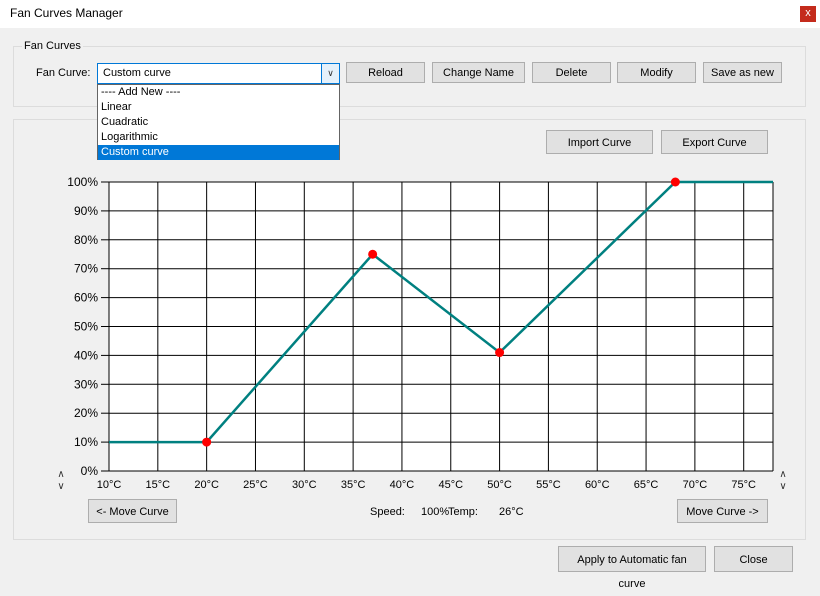  What do you see at coordinates (137, 73) in the screenshot?
I see `fan-curve-selected-value: Custom curve` at bounding box center [137, 73].